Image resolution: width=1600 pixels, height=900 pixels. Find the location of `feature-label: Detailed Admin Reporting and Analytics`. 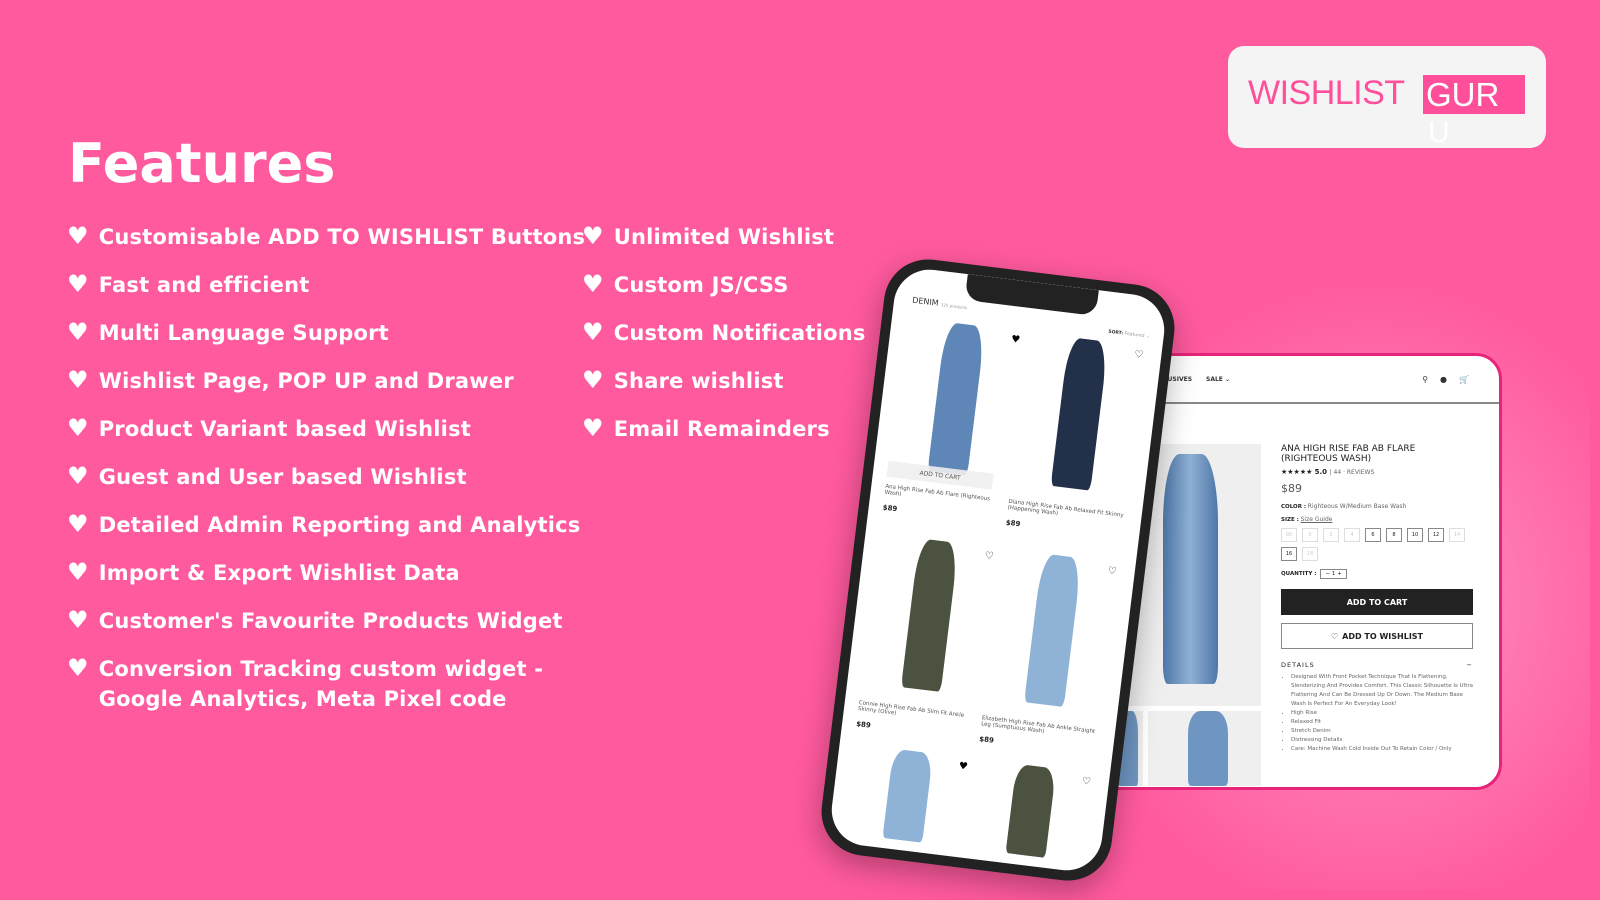

feature-label: Detailed Admin Reporting and Analytics is located at coordinates (339, 525).